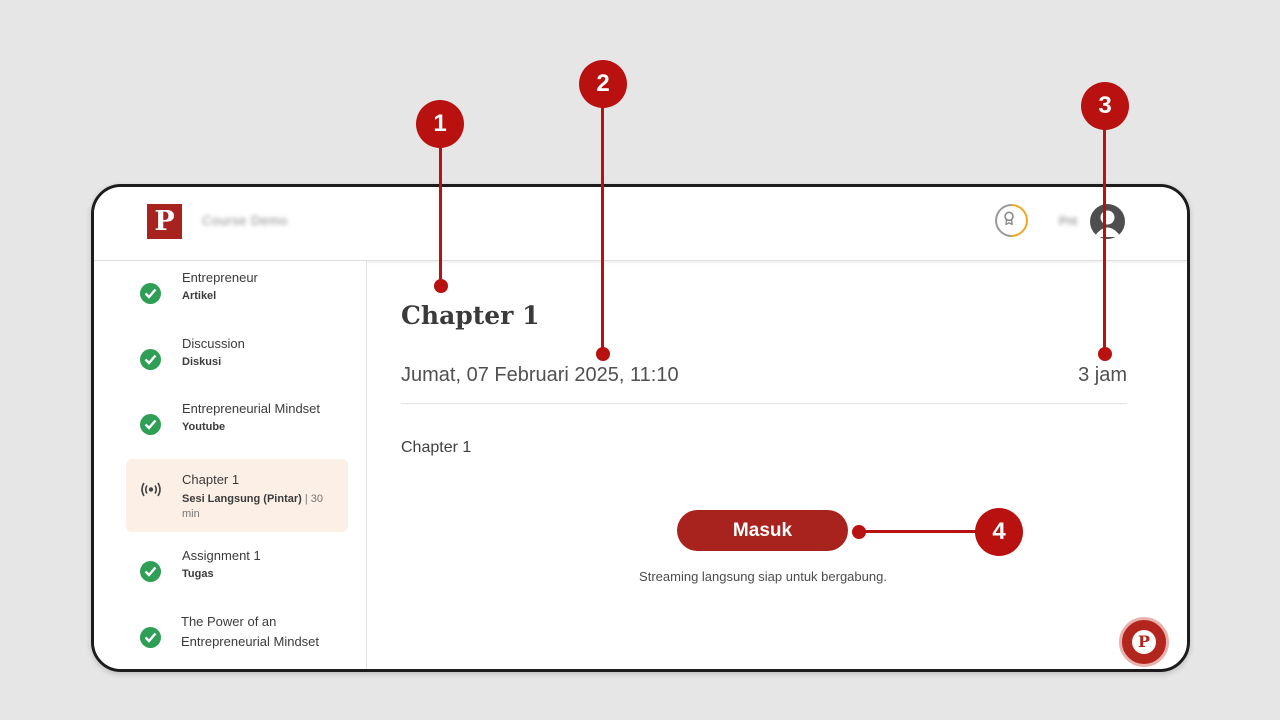 This screenshot has width=1280, height=720. I want to click on sidebar-item-label-line2: Entrepreneurial Mindset, so click(250, 641).